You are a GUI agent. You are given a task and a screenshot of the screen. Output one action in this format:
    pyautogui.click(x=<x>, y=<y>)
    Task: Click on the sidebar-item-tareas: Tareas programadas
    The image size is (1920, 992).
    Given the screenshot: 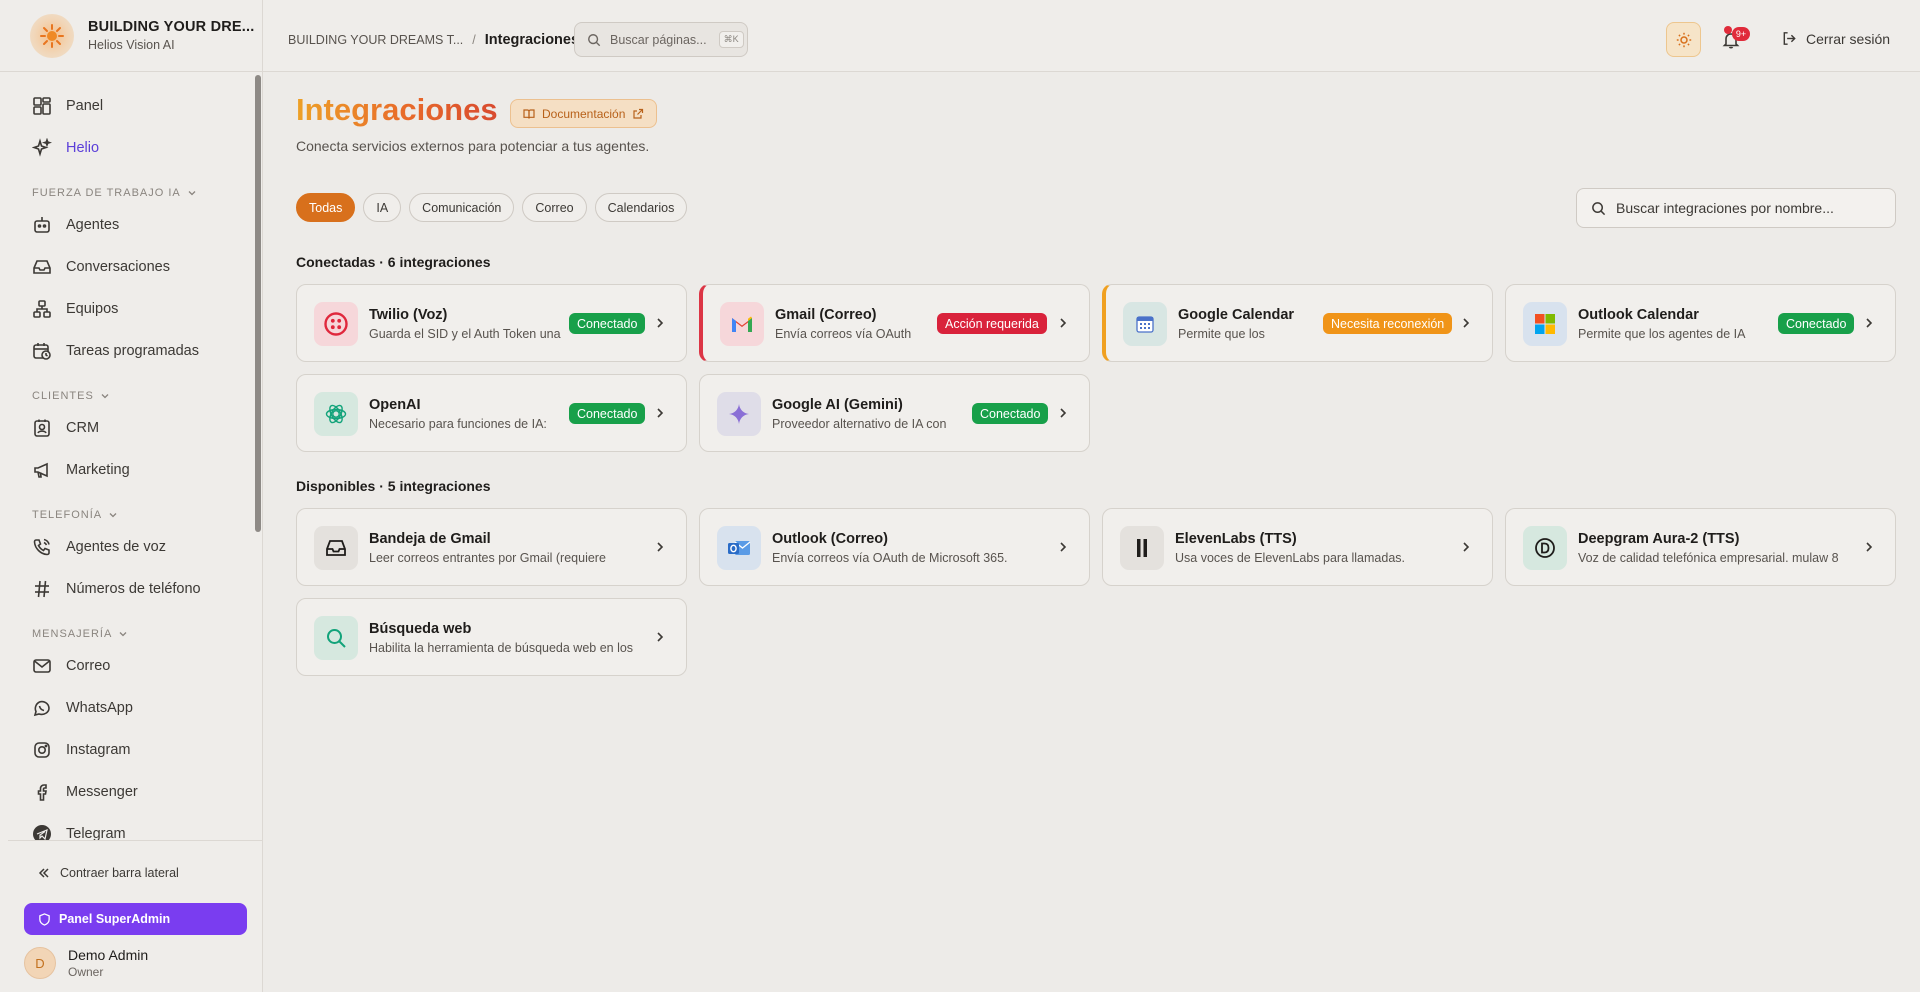 What is the action you would take?
    pyautogui.click(x=115, y=351)
    